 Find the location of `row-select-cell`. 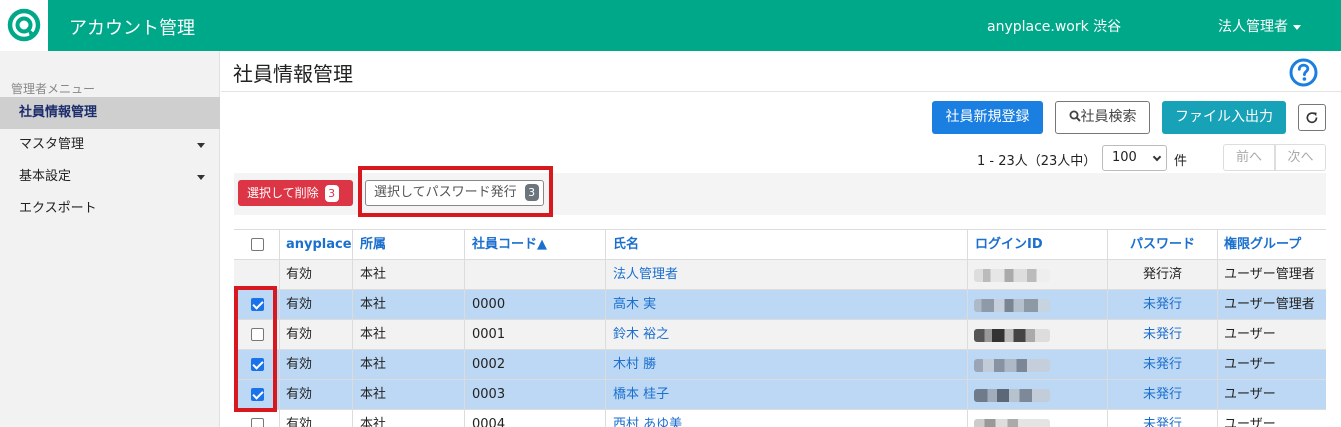

row-select-cell is located at coordinates (256, 418).